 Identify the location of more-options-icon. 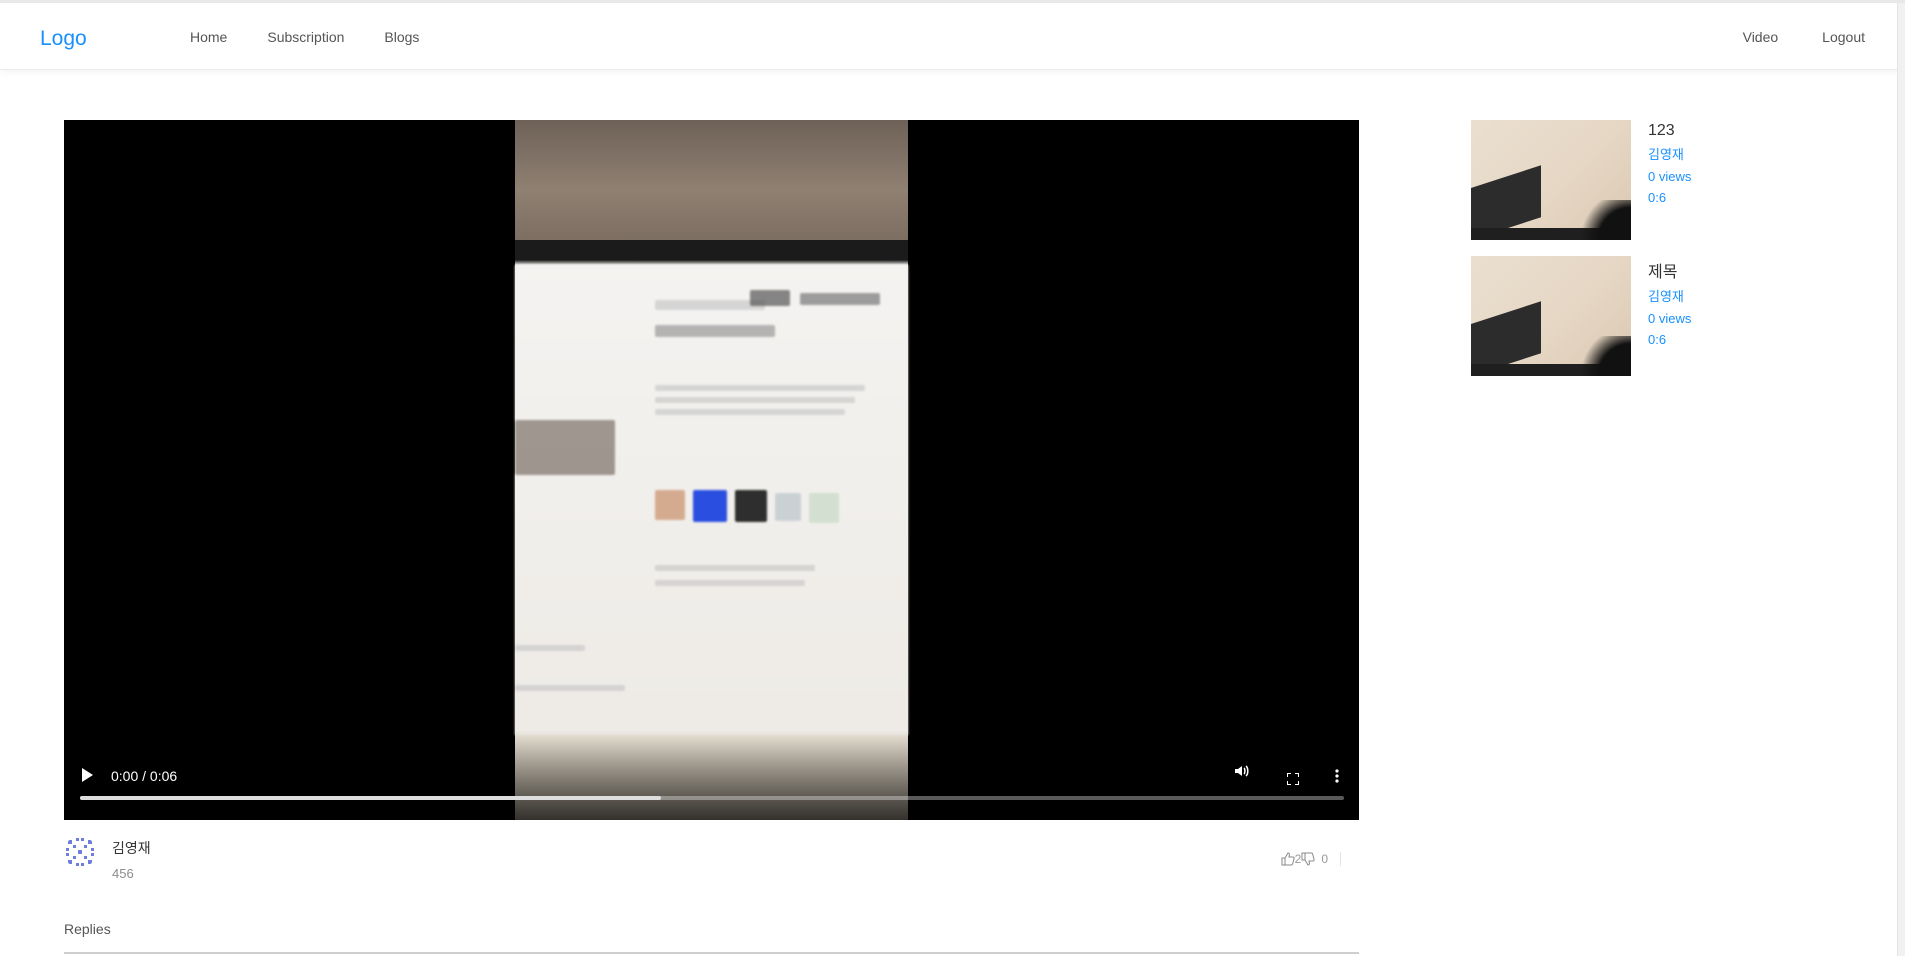
(1337, 776).